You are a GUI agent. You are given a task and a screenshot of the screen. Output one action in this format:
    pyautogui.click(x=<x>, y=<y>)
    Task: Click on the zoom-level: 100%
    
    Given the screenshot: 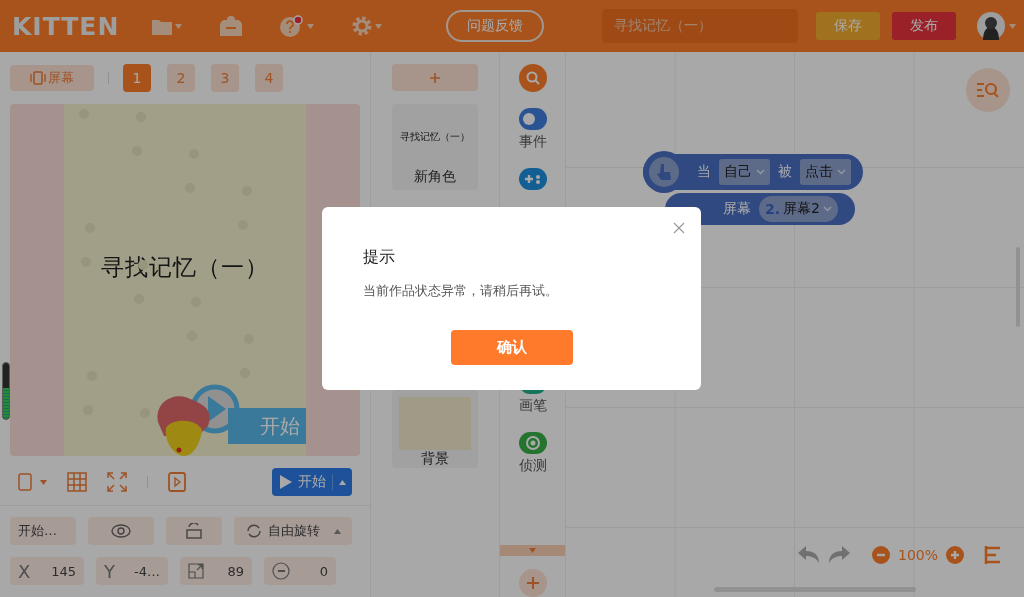 What is the action you would take?
    pyautogui.click(x=917, y=555)
    